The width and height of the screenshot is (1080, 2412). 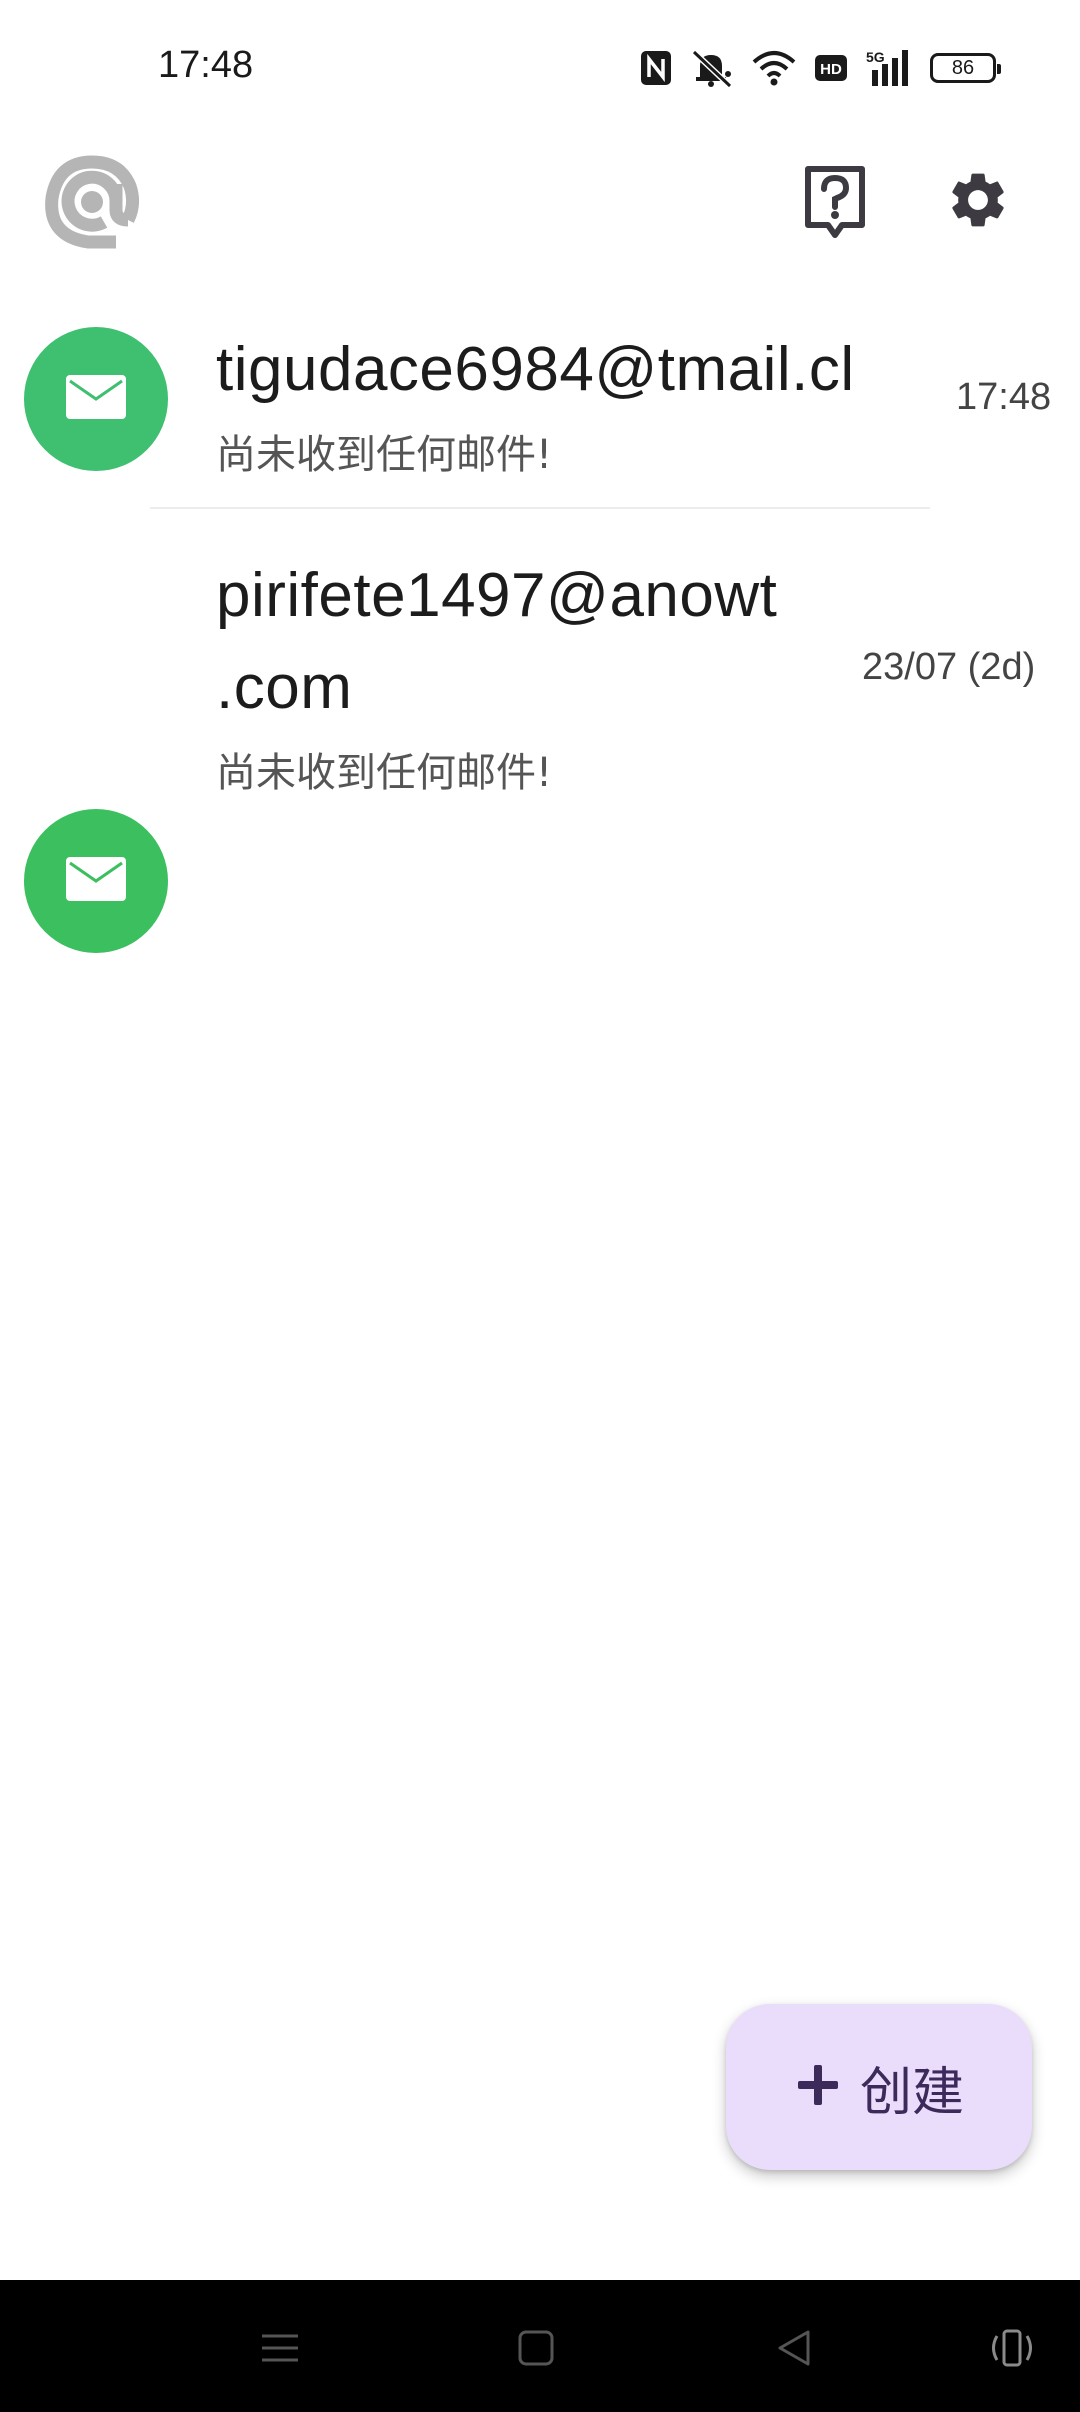 I want to click on rotate-button, so click(x=1012, y=2350).